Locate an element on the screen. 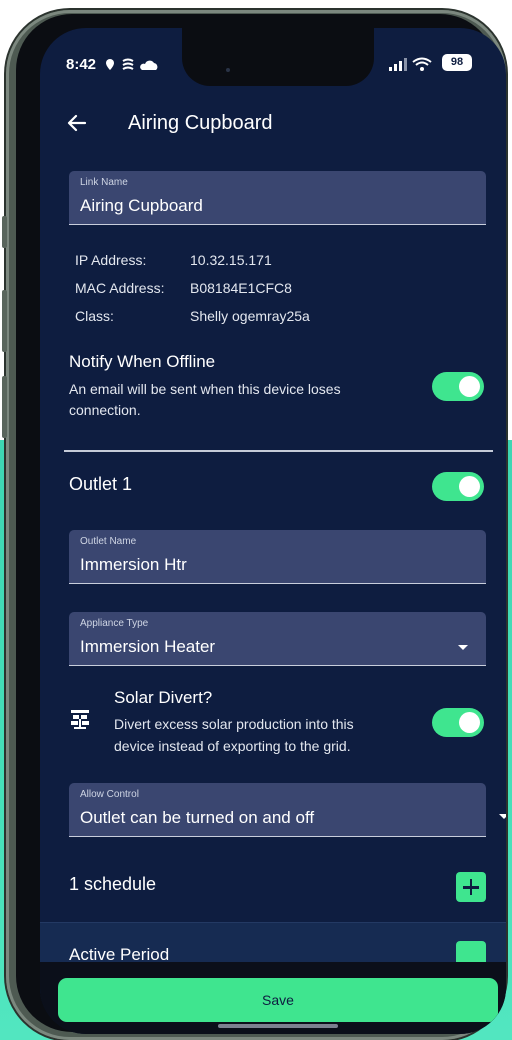 This screenshot has width=512, height=1040. wifi-icon is located at coordinates (422, 61).